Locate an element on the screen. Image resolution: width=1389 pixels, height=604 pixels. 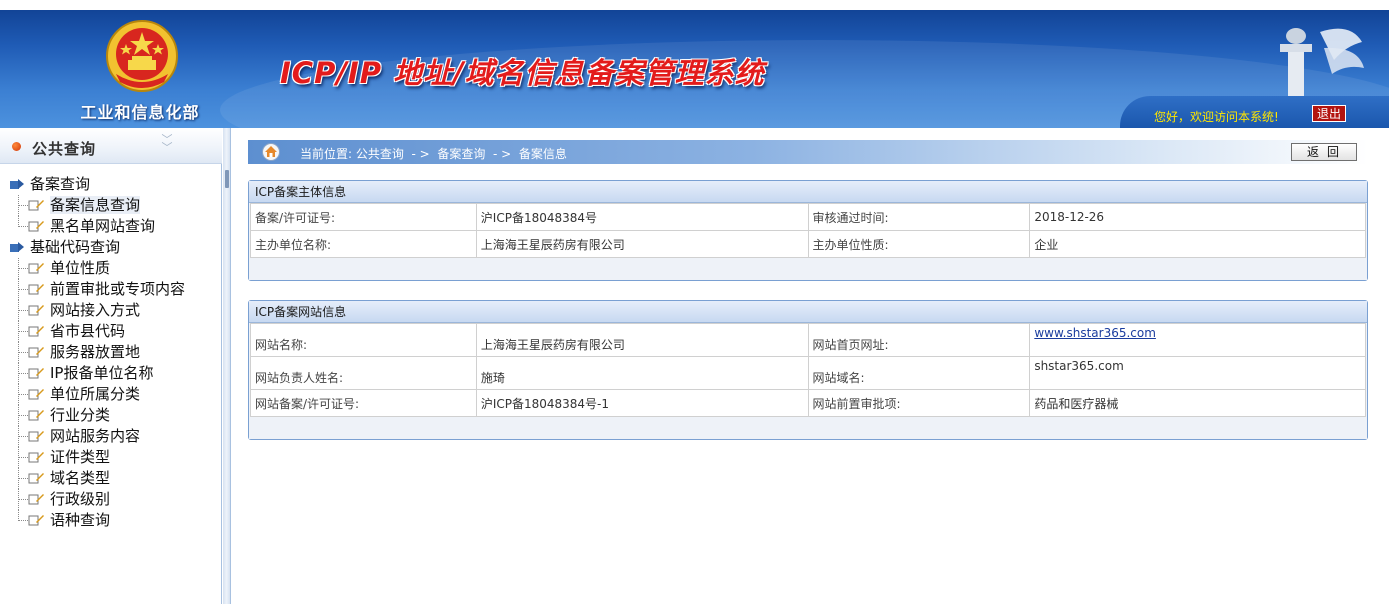
sidebar-item-blacklist-query: 黑名单网站查询 is located at coordinates (111, 226).